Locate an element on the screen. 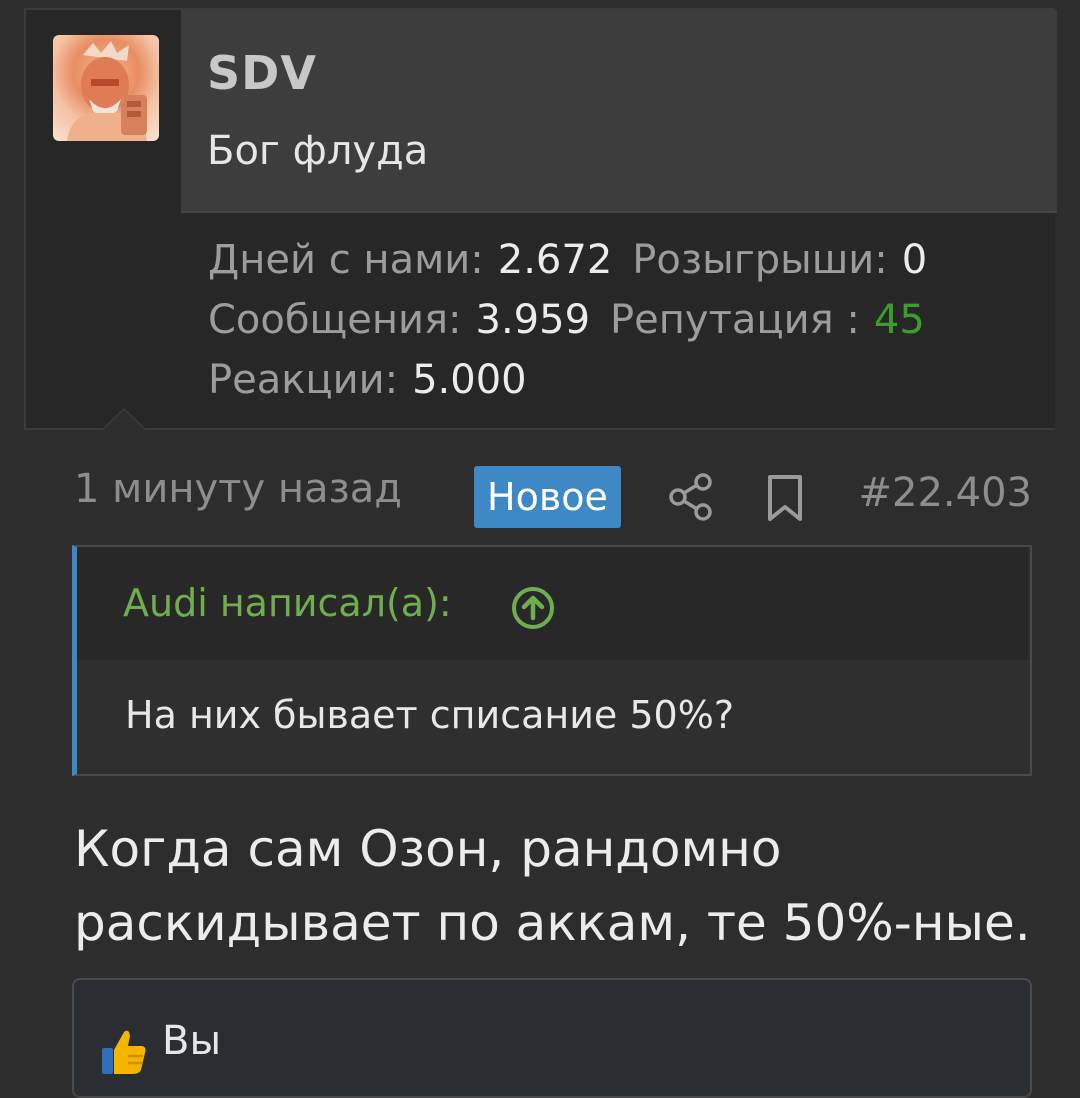 This screenshot has width=1080, height=1098. user-header: SDV Бог флуда is located at coordinates (619, 111).